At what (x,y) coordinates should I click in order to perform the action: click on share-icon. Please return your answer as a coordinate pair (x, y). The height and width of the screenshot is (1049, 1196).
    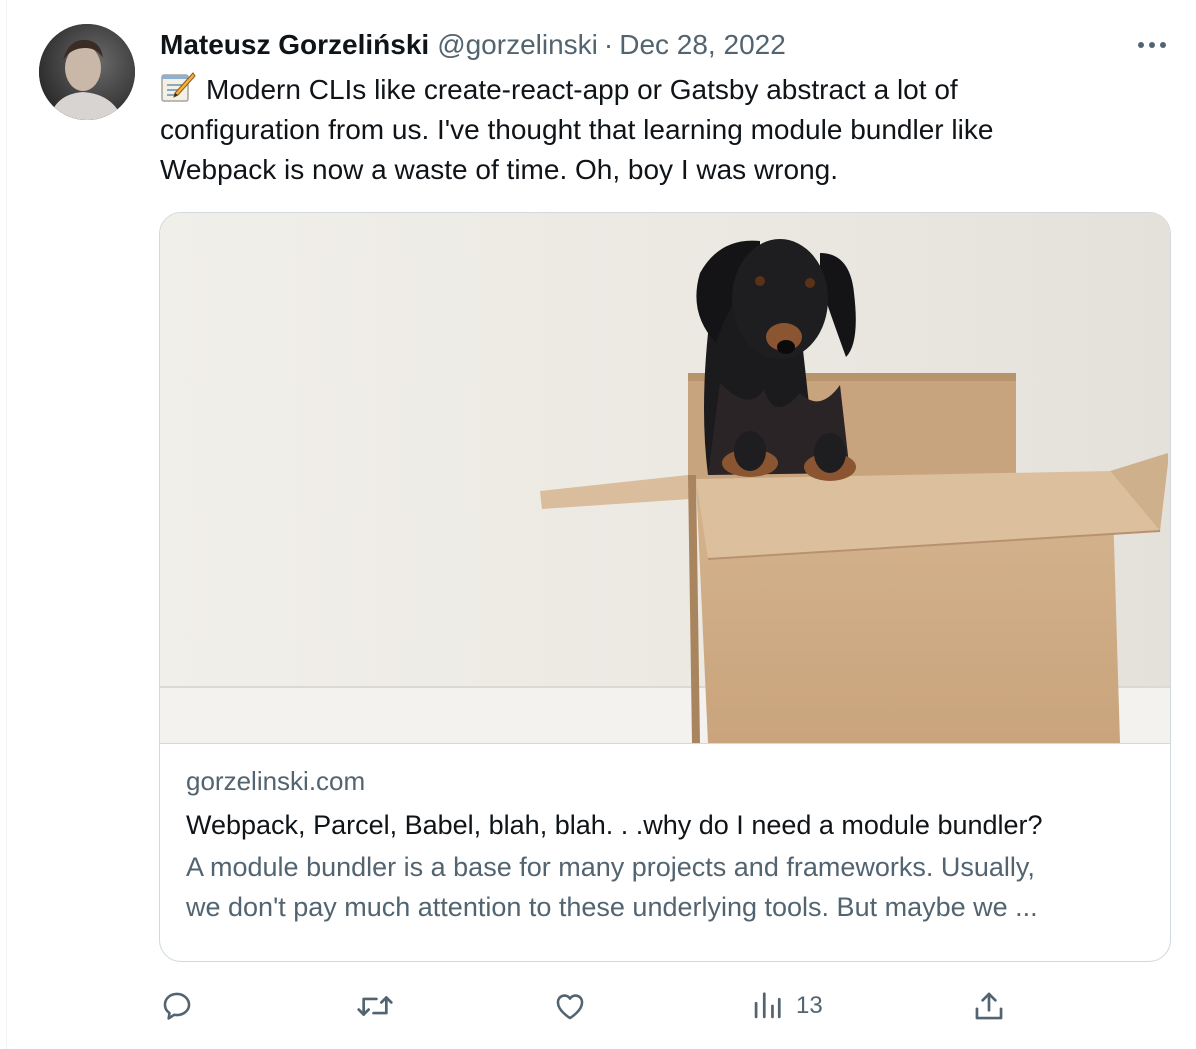
    Looking at the image, I should click on (989, 1006).